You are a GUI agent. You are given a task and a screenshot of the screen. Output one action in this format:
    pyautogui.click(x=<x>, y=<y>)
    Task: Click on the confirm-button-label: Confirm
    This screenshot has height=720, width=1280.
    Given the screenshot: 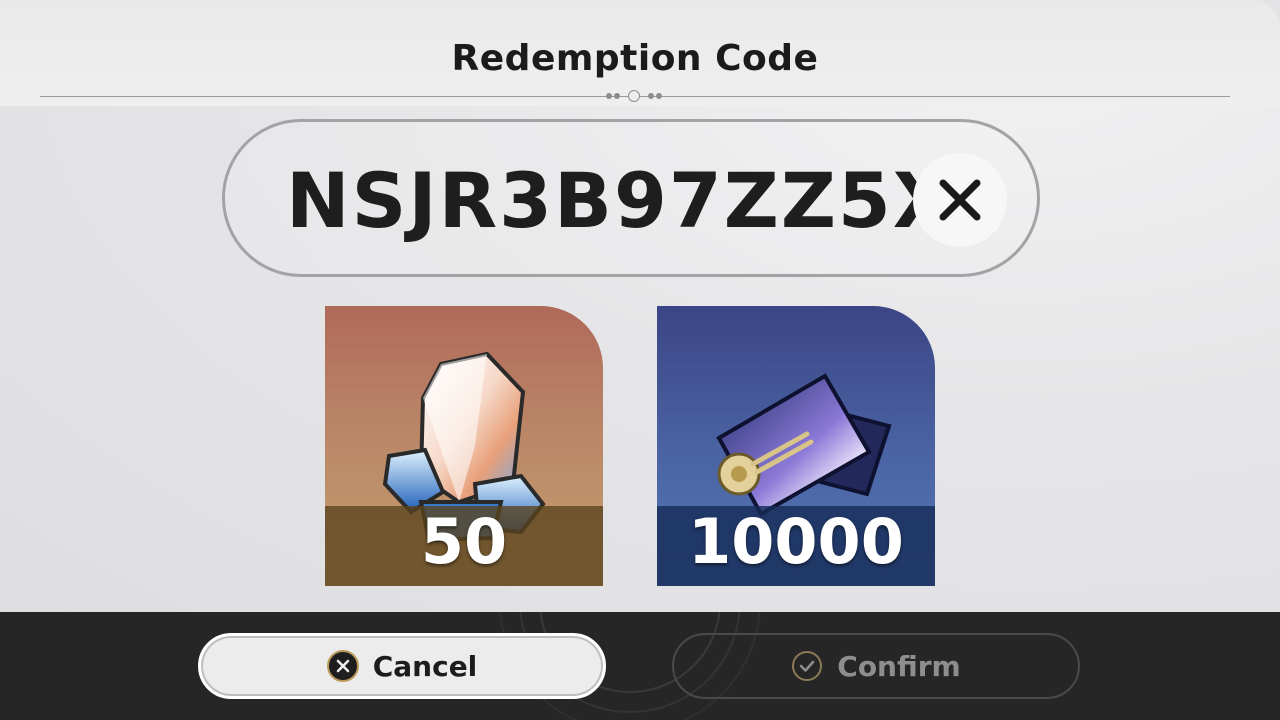 What is the action you would take?
    pyautogui.click(x=899, y=666)
    